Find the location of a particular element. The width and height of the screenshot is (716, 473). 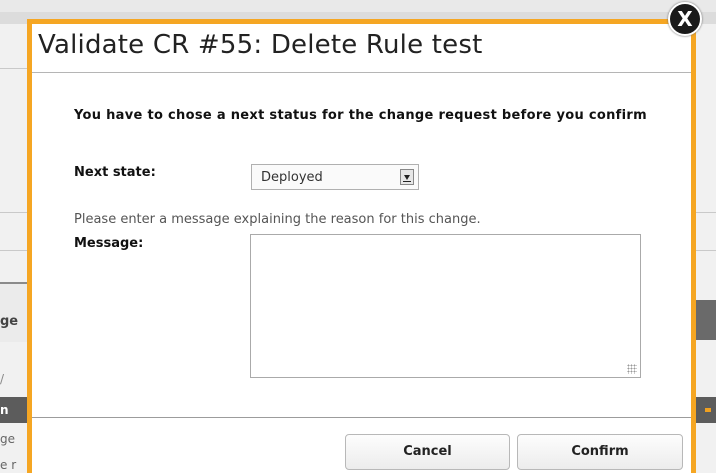

next-state-select: Deployed is located at coordinates (335, 177).